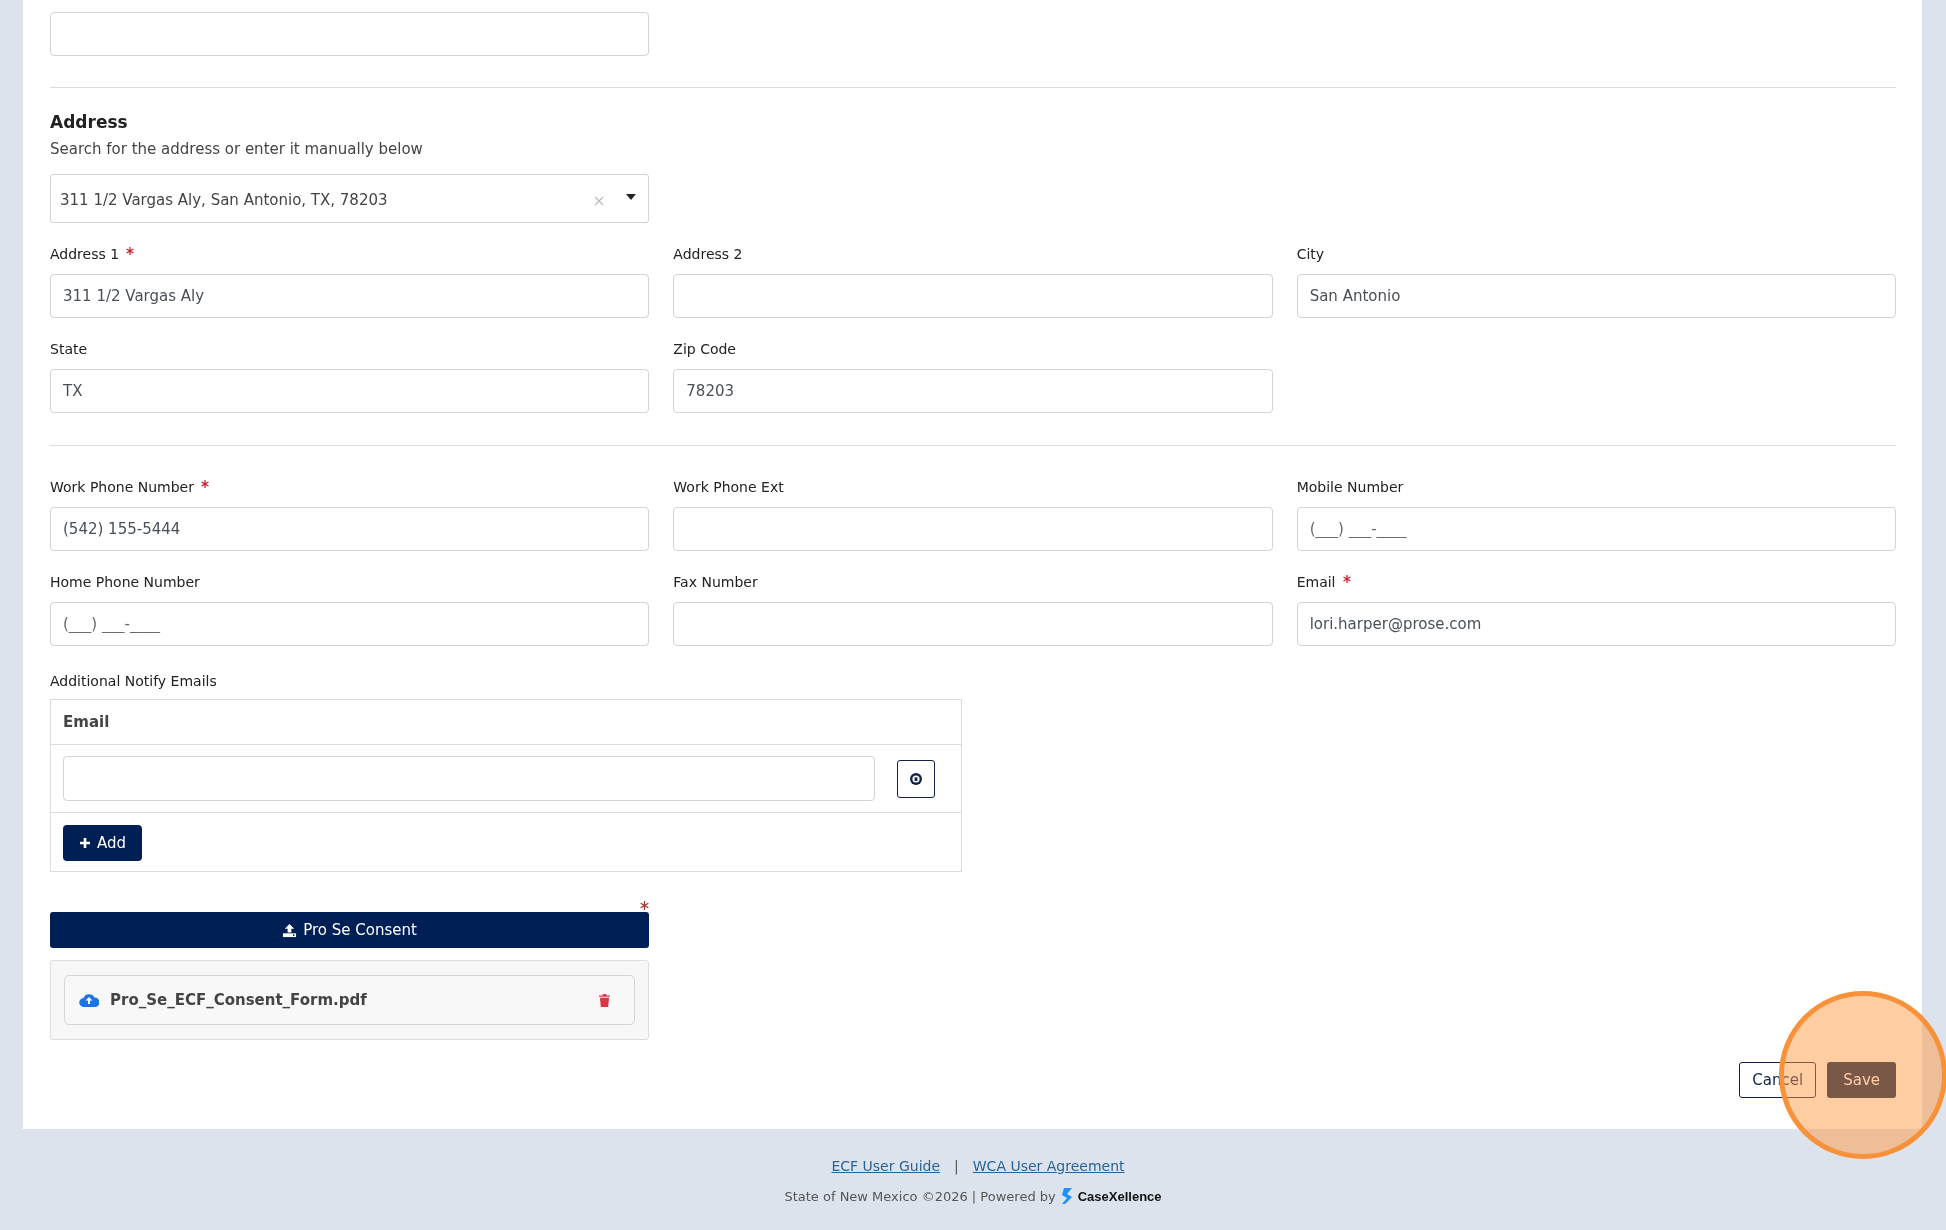 This screenshot has height=1230, width=1946. Describe the element at coordinates (604, 1000) in the screenshot. I see `trash-icon` at that location.